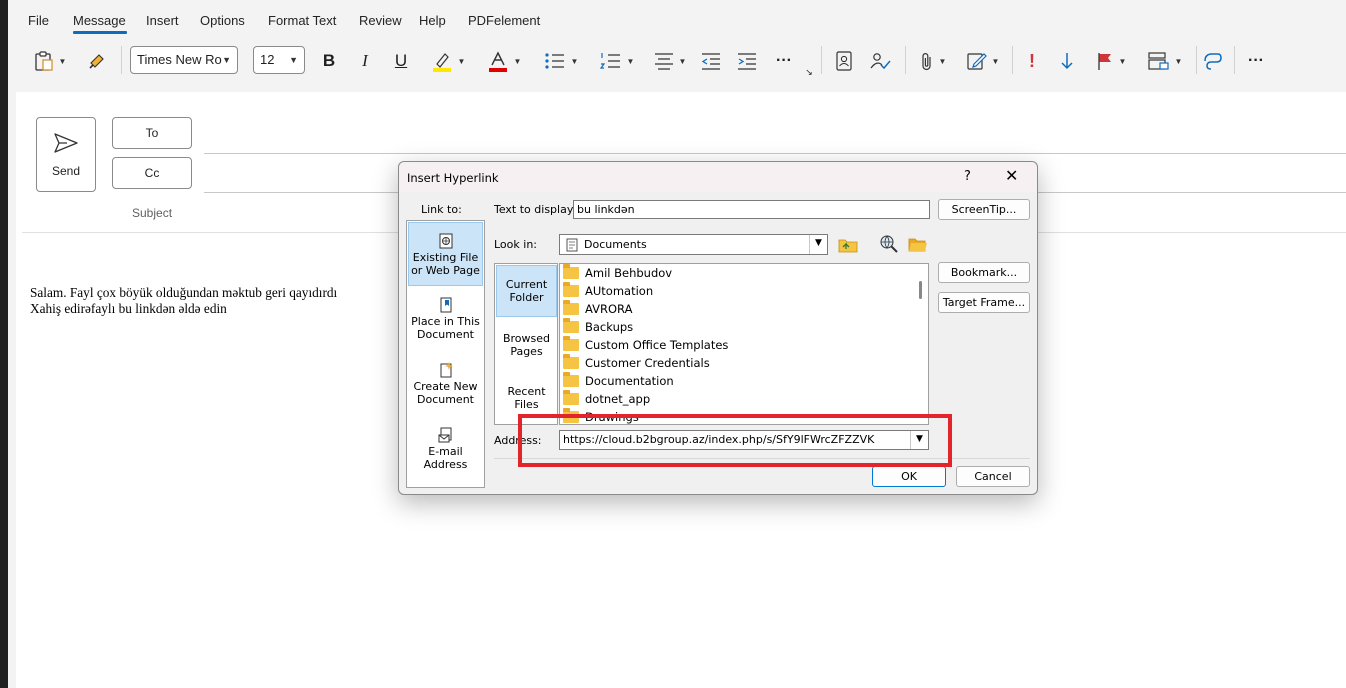 The image size is (1346, 688). Describe the element at coordinates (432, 20) in the screenshot. I see `menu-help: Help` at that location.